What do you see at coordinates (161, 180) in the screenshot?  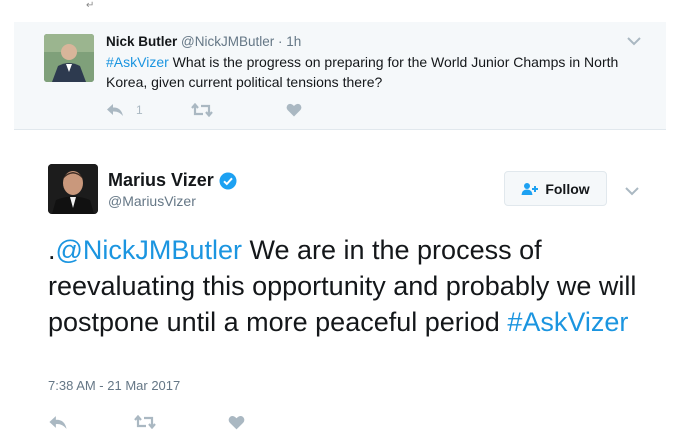 I see `display-name-text: Marius Vizer` at bounding box center [161, 180].